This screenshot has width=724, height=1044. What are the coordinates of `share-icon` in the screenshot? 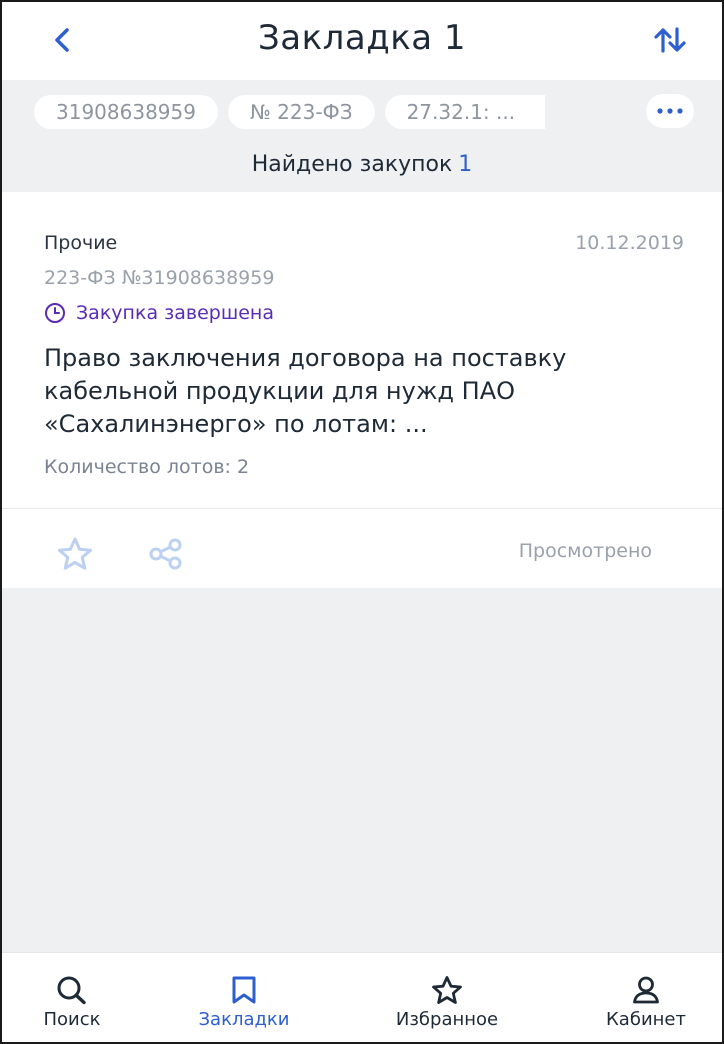 It's located at (165, 554).